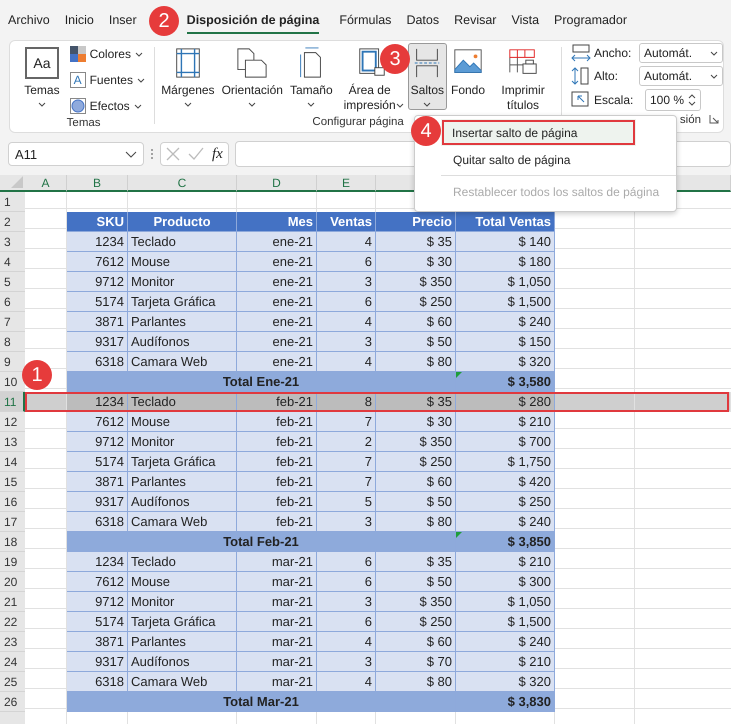 The height and width of the screenshot is (724, 731). I want to click on table-cell: 7612, so click(97, 262).